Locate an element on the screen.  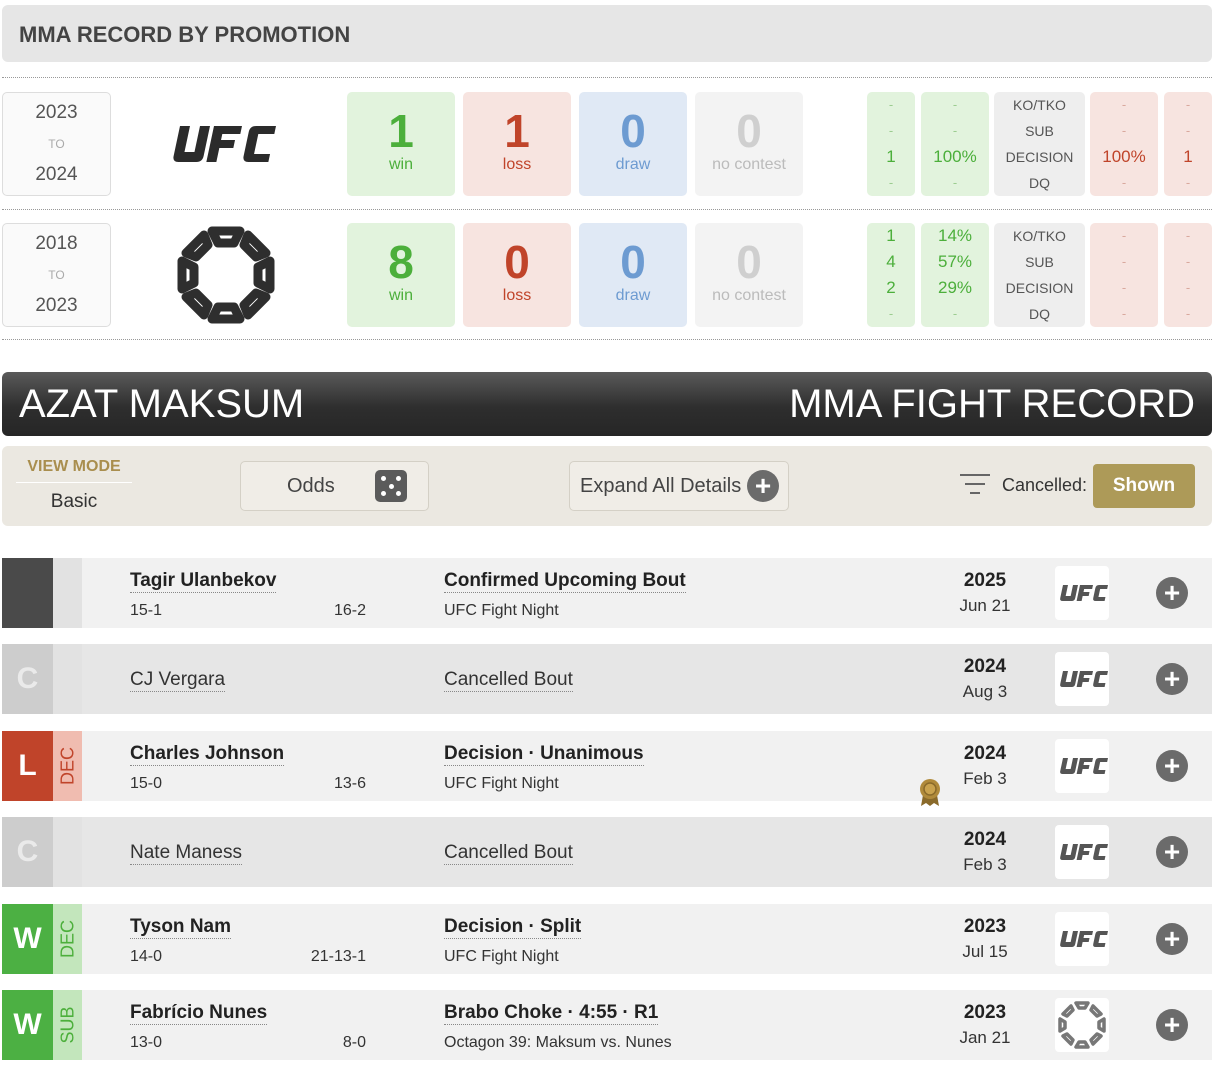
loss-count: 0 is located at coordinates (517, 262).